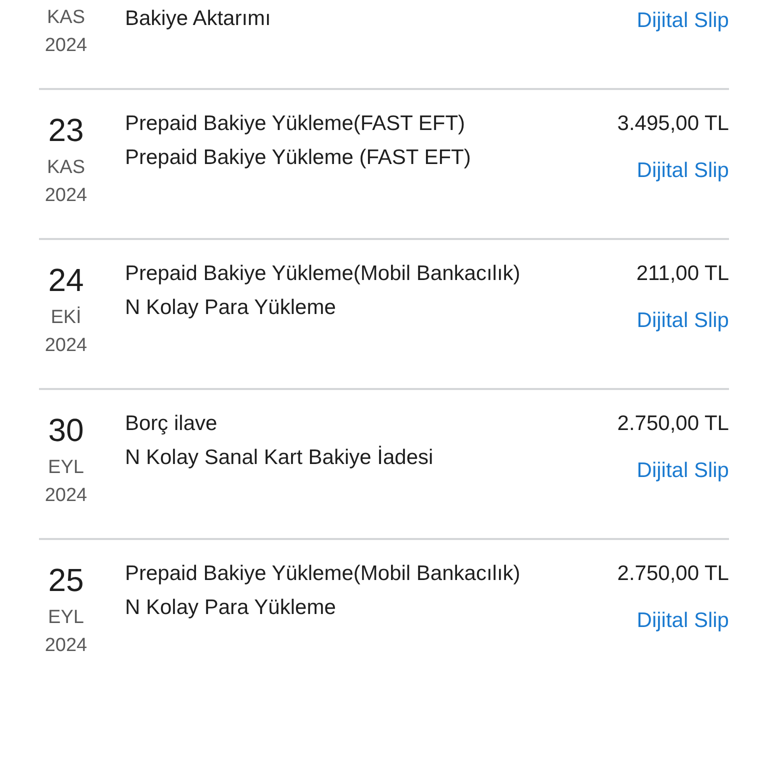  What do you see at coordinates (279, 457) in the screenshot?
I see `transaction-description: N Kolay Sanal Kart Bakiye İadesi` at bounding box center [279, 457].